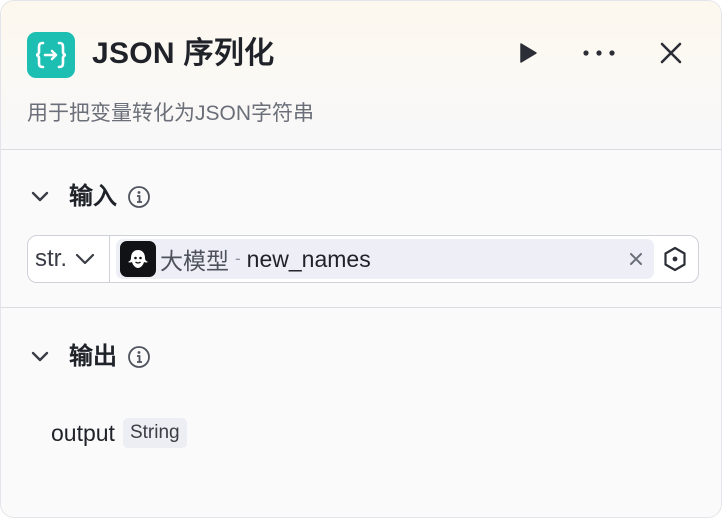  What do you see at coordinates (636, 259) in the screenshot?
I see `clear-icon` at bounding box center [636, 259].